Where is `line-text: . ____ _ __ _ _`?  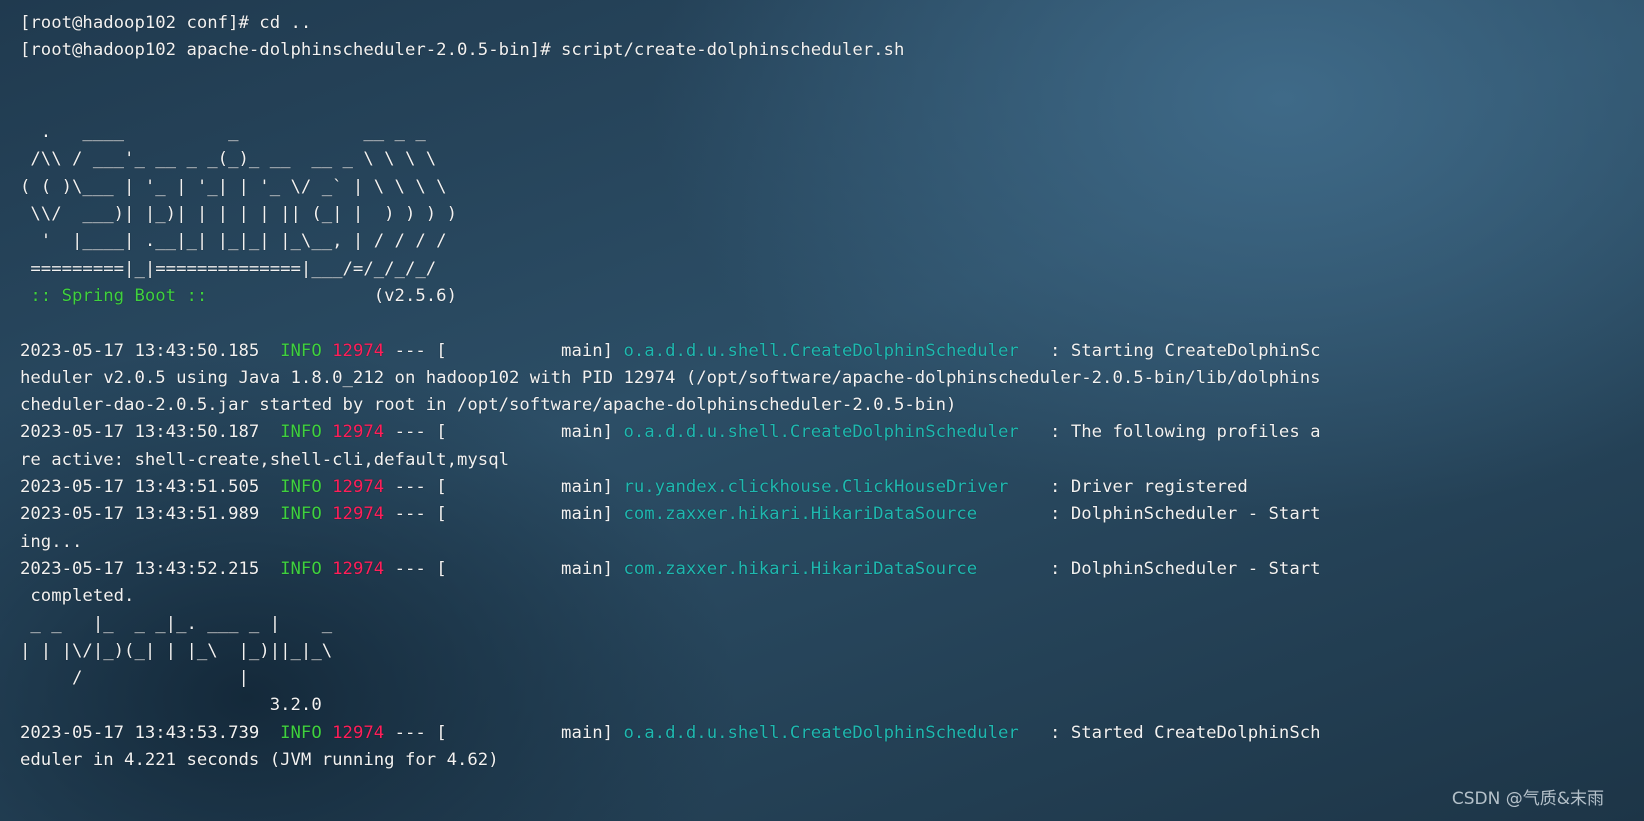
line-text: . ____ _ __ _ _ is located at coordinates (223, 132).